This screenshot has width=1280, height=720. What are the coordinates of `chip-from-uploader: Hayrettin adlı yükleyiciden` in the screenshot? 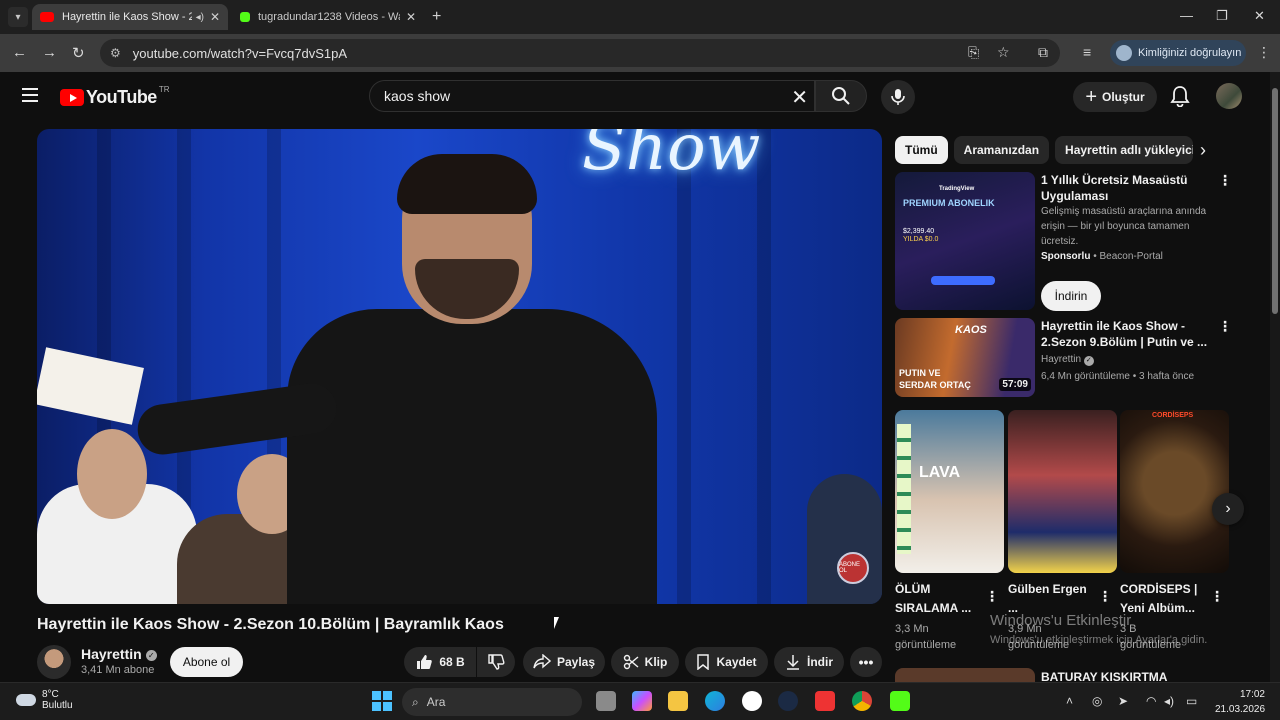 It's located at (1124, 150).